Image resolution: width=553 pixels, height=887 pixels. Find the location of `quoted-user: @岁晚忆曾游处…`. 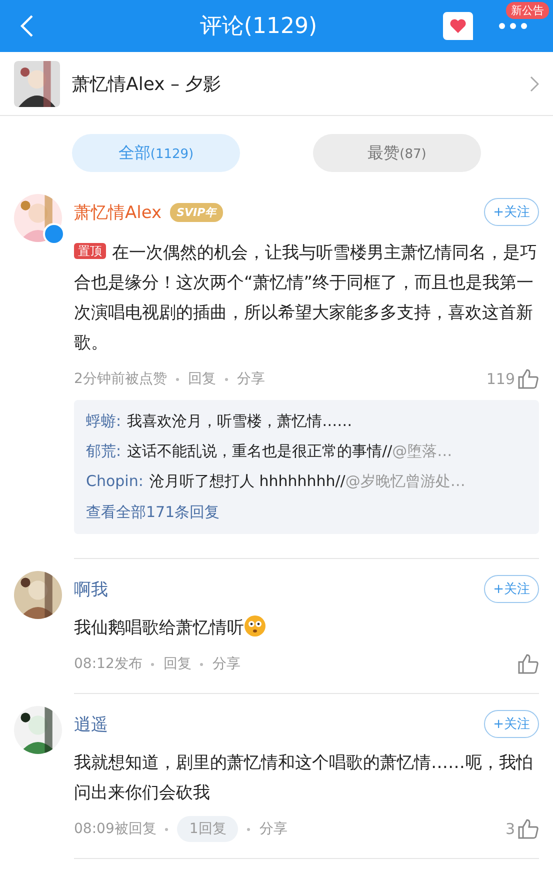

quoted-user: @岁晚忆曾游处… is located at coordinates (405, 481).